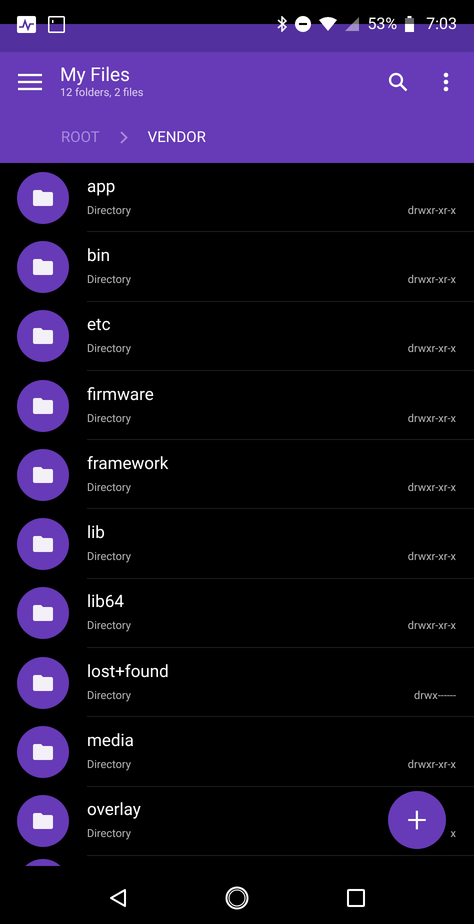 The image size is (474, 924). What do you see at coordinates (409, 24) in the screenshot?
I see `battery-icon` at bounding box center [409, 24].